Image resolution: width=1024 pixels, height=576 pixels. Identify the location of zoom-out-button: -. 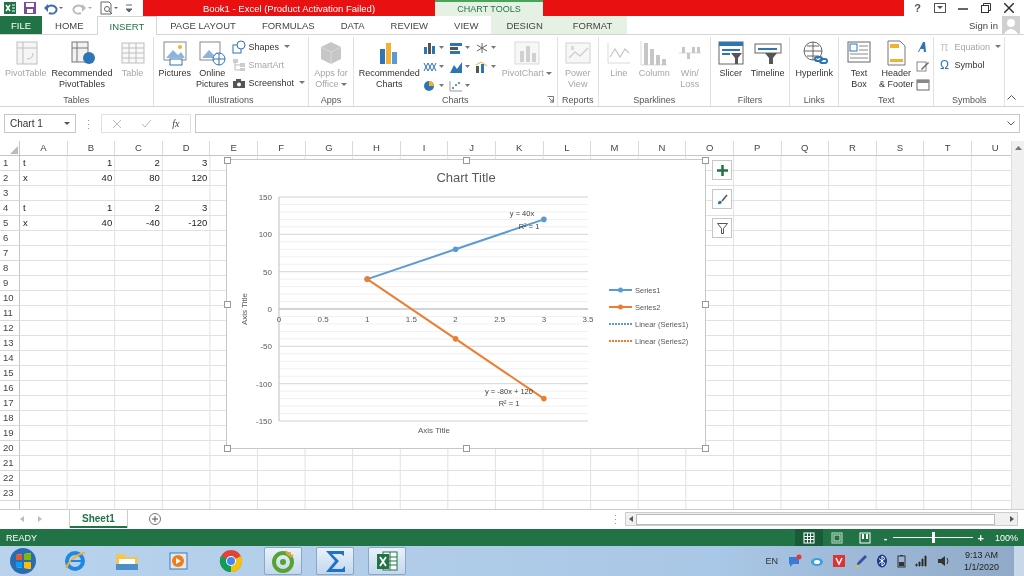
(885, 537).